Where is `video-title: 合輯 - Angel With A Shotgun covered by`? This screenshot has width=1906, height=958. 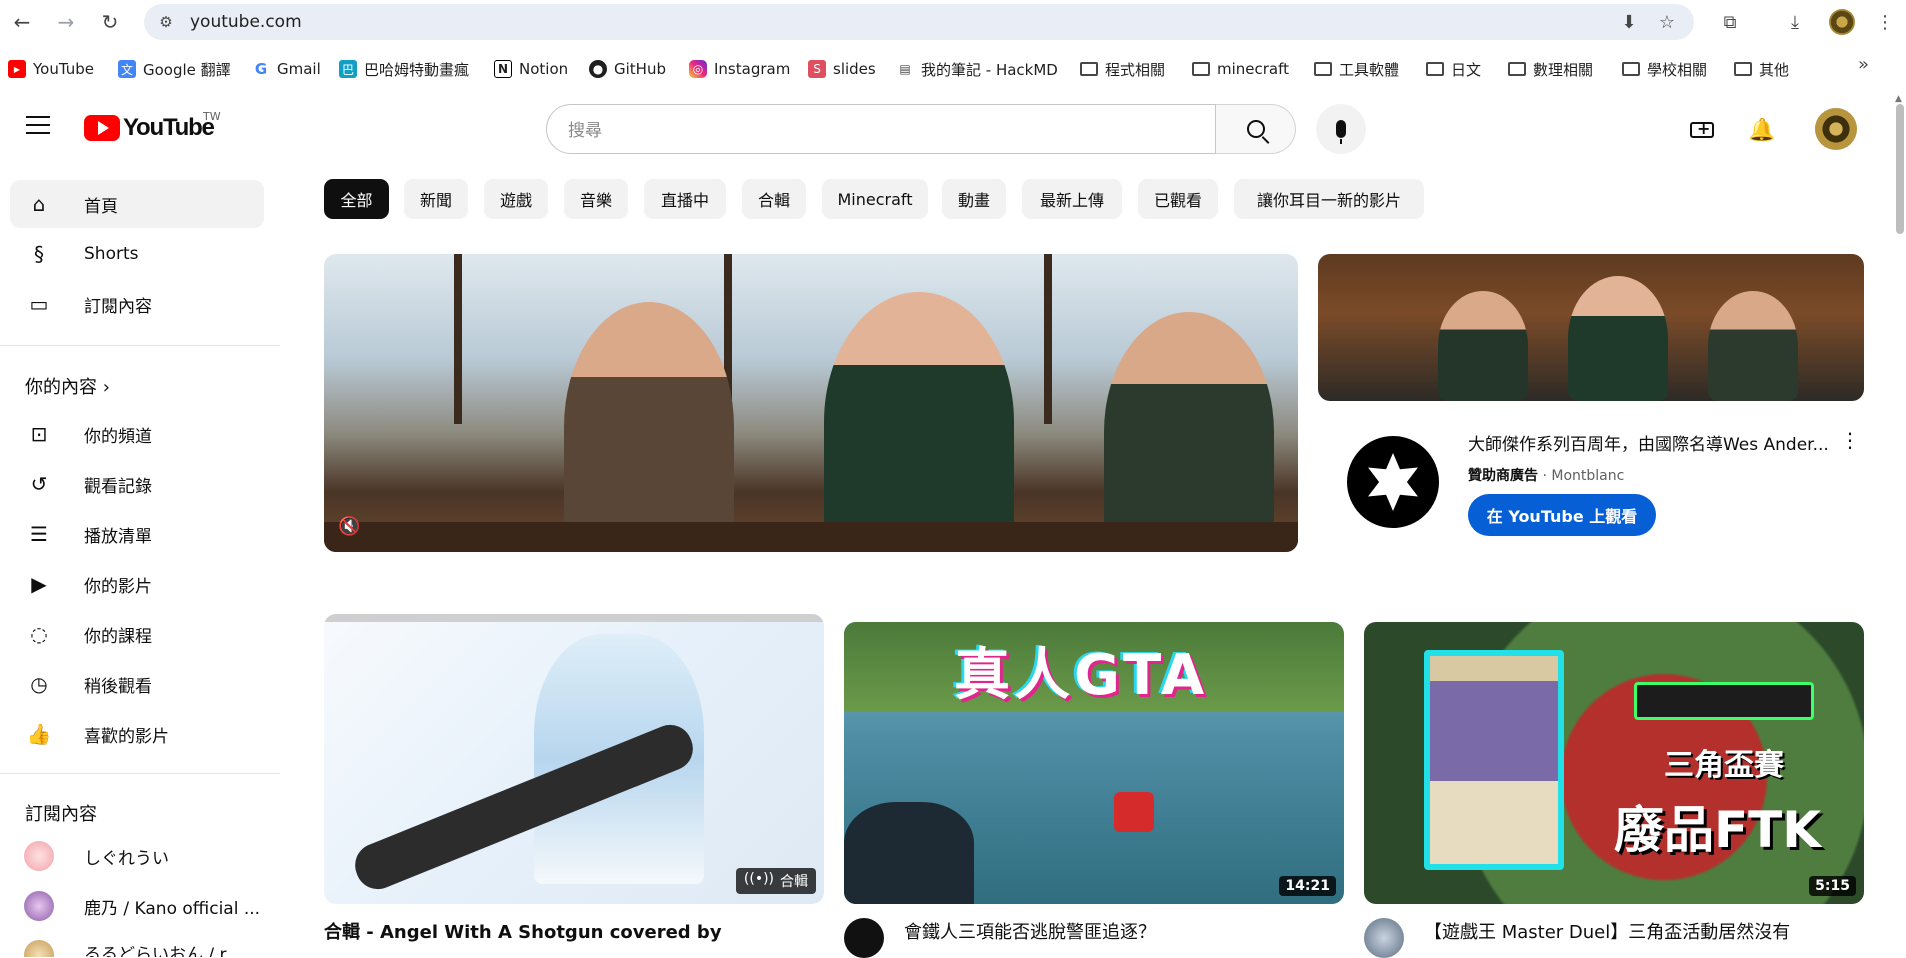 video-title: 合輯 - Angel With A Shotgun covered by is located at coordinates (574, 931).